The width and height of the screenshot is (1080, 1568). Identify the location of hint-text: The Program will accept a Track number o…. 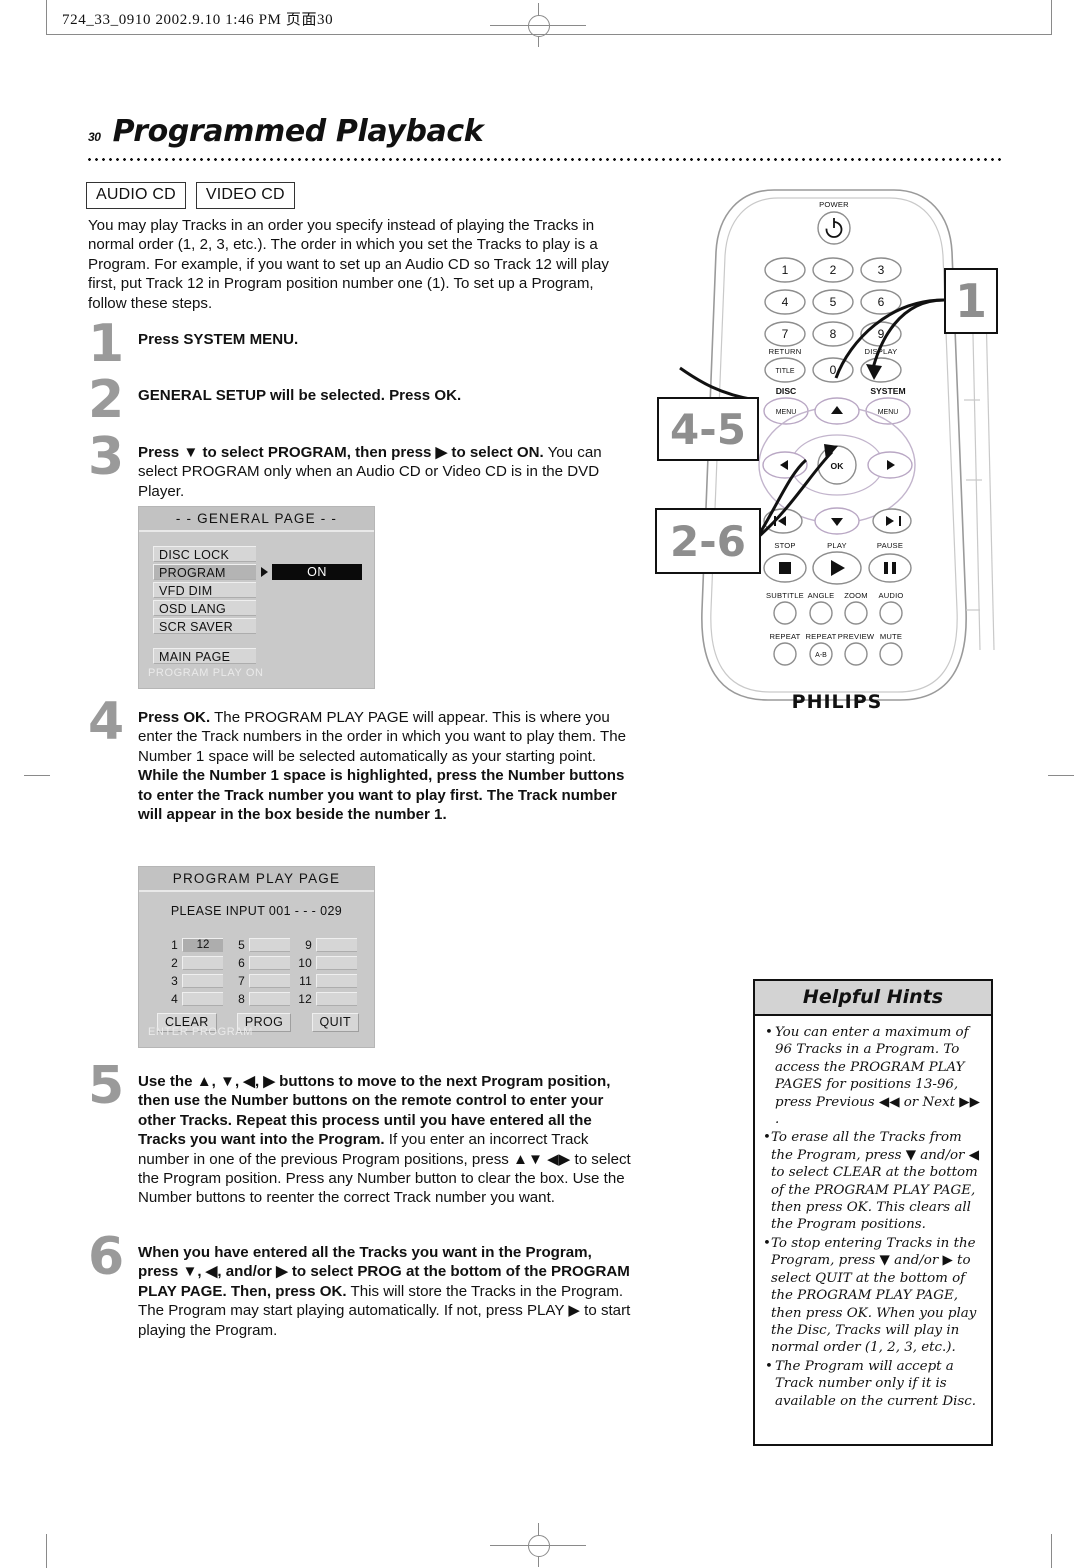
(876, 1383).